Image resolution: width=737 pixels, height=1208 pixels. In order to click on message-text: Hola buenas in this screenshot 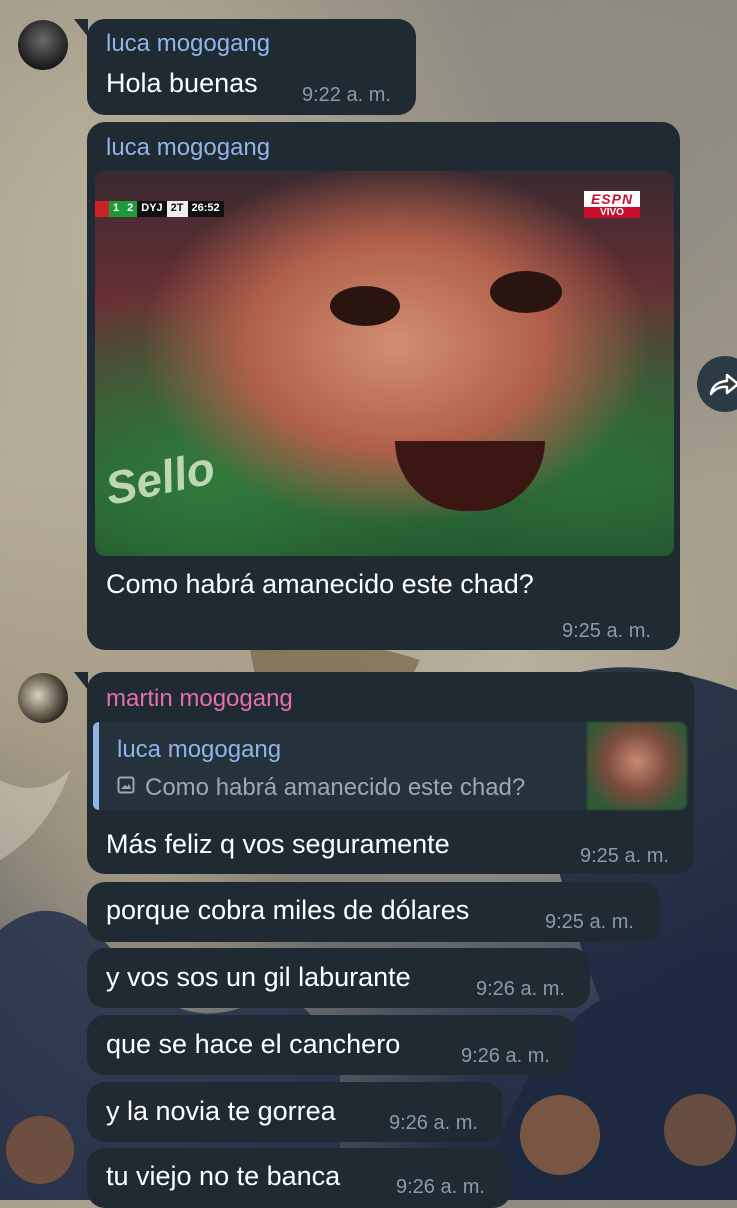, I will do `click(182, 83)`.